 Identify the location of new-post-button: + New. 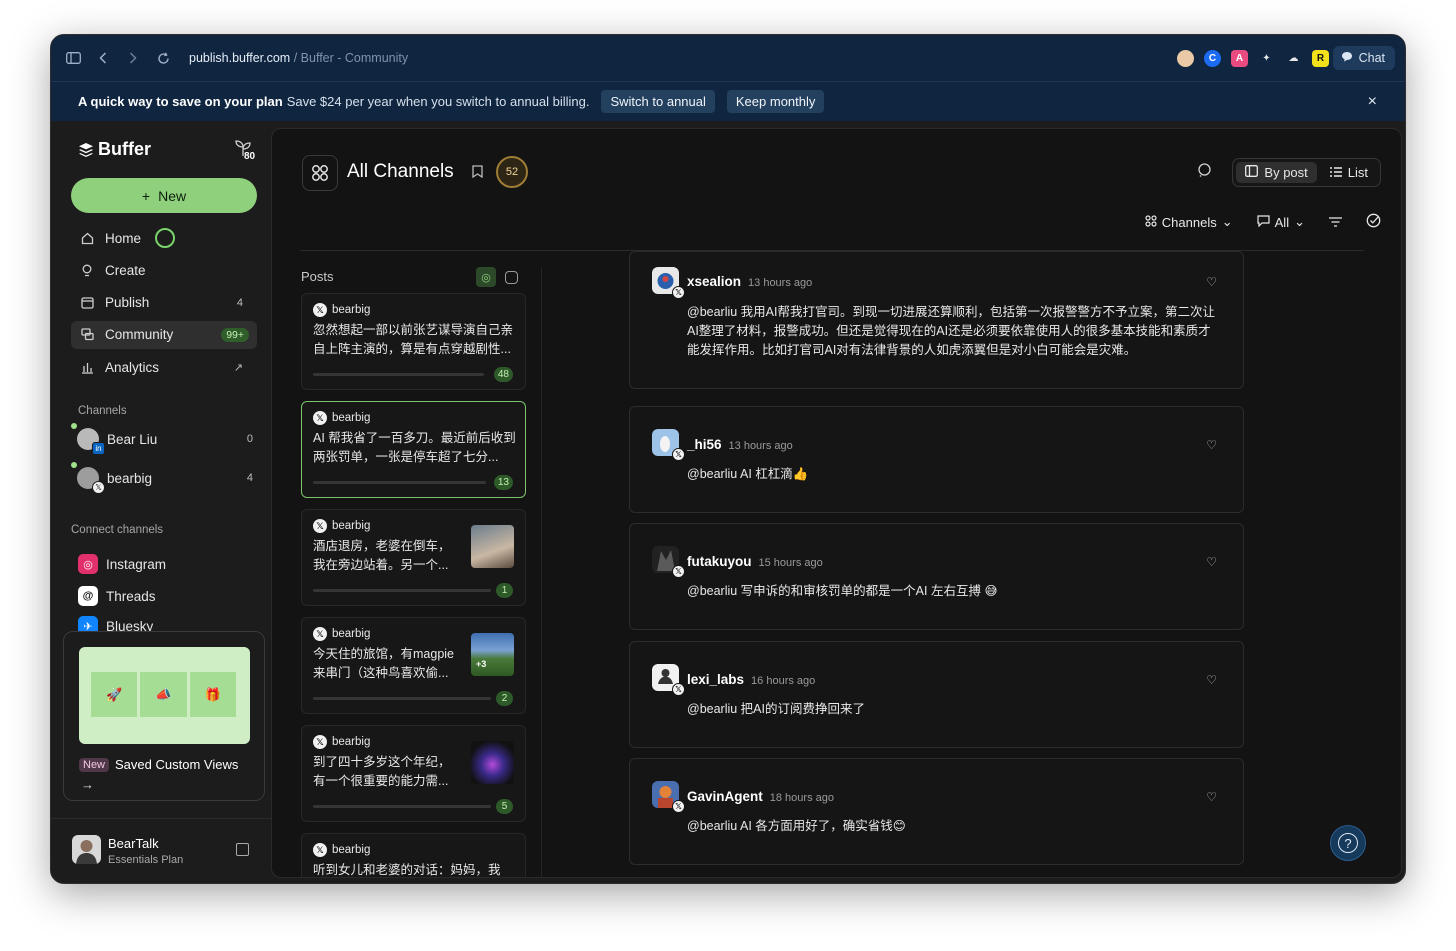
(164, 195).